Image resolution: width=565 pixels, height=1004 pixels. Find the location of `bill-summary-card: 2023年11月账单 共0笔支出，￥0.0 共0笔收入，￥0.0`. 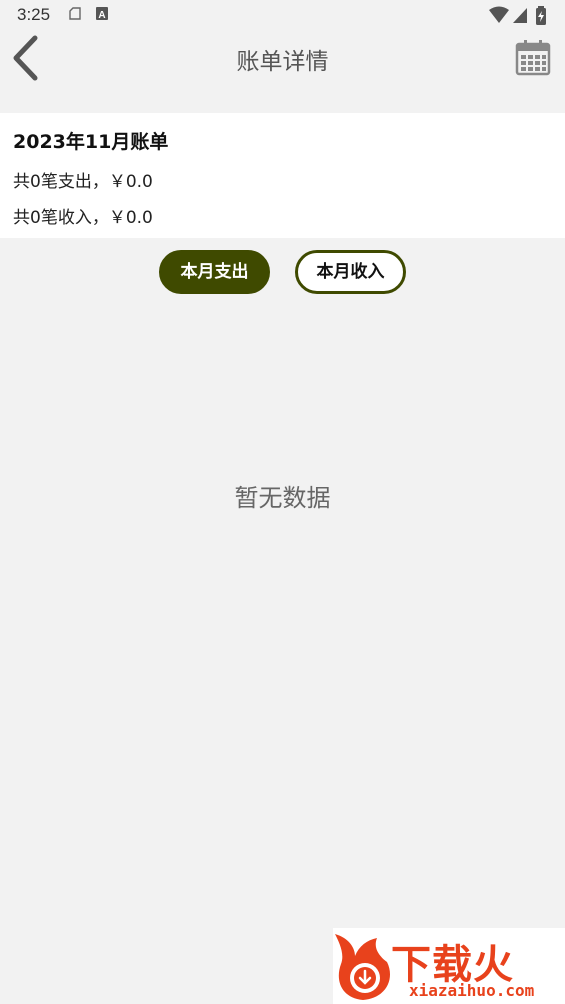

bill-summary-card: 2023年11月账单 共0笔支出，￥0.0 共0笔收入，￥0.0 is located at coordinates (282, 175).